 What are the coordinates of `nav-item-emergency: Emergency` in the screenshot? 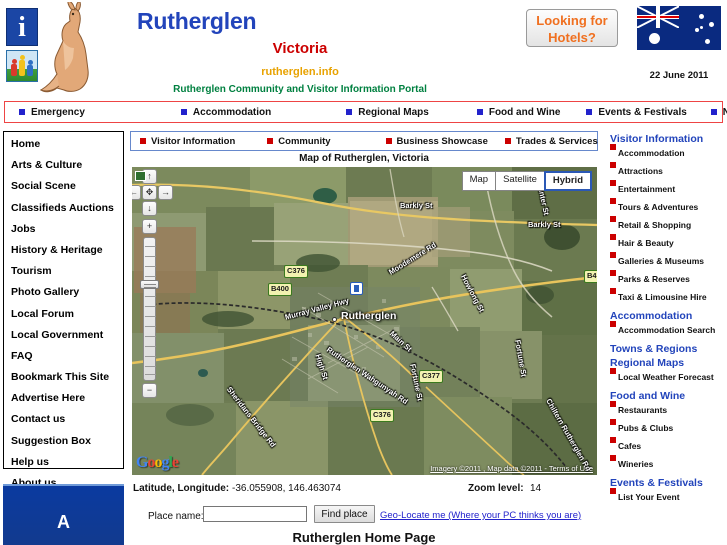 It's located at (52, 112).